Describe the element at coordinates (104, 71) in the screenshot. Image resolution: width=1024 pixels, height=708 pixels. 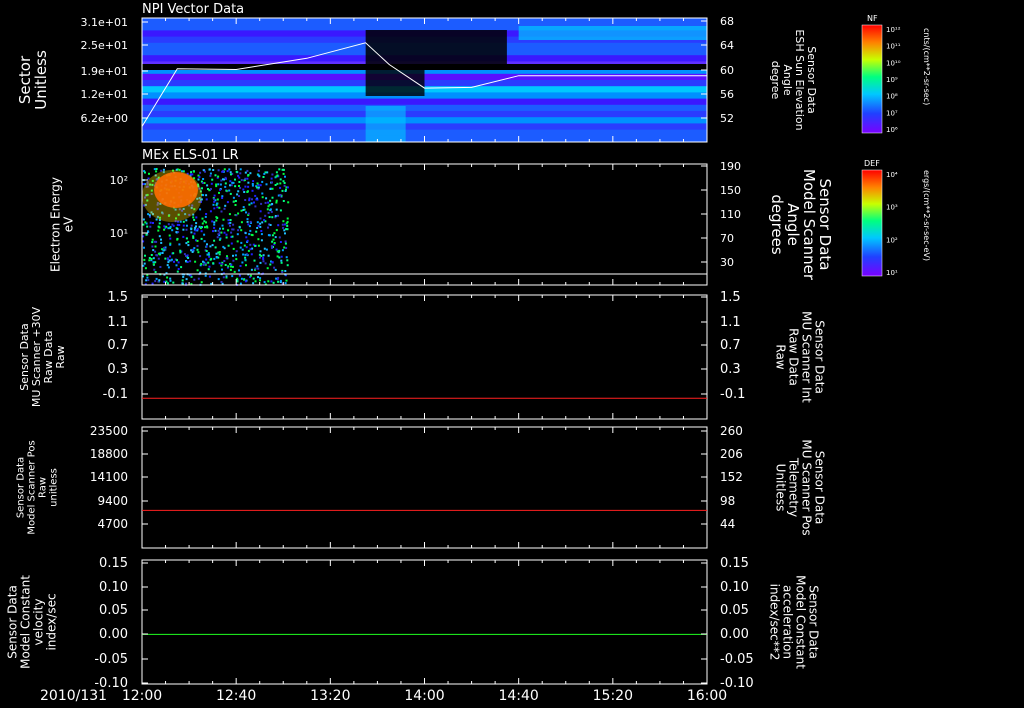
I see `left-tick-label: 1.9e+01` at that location.